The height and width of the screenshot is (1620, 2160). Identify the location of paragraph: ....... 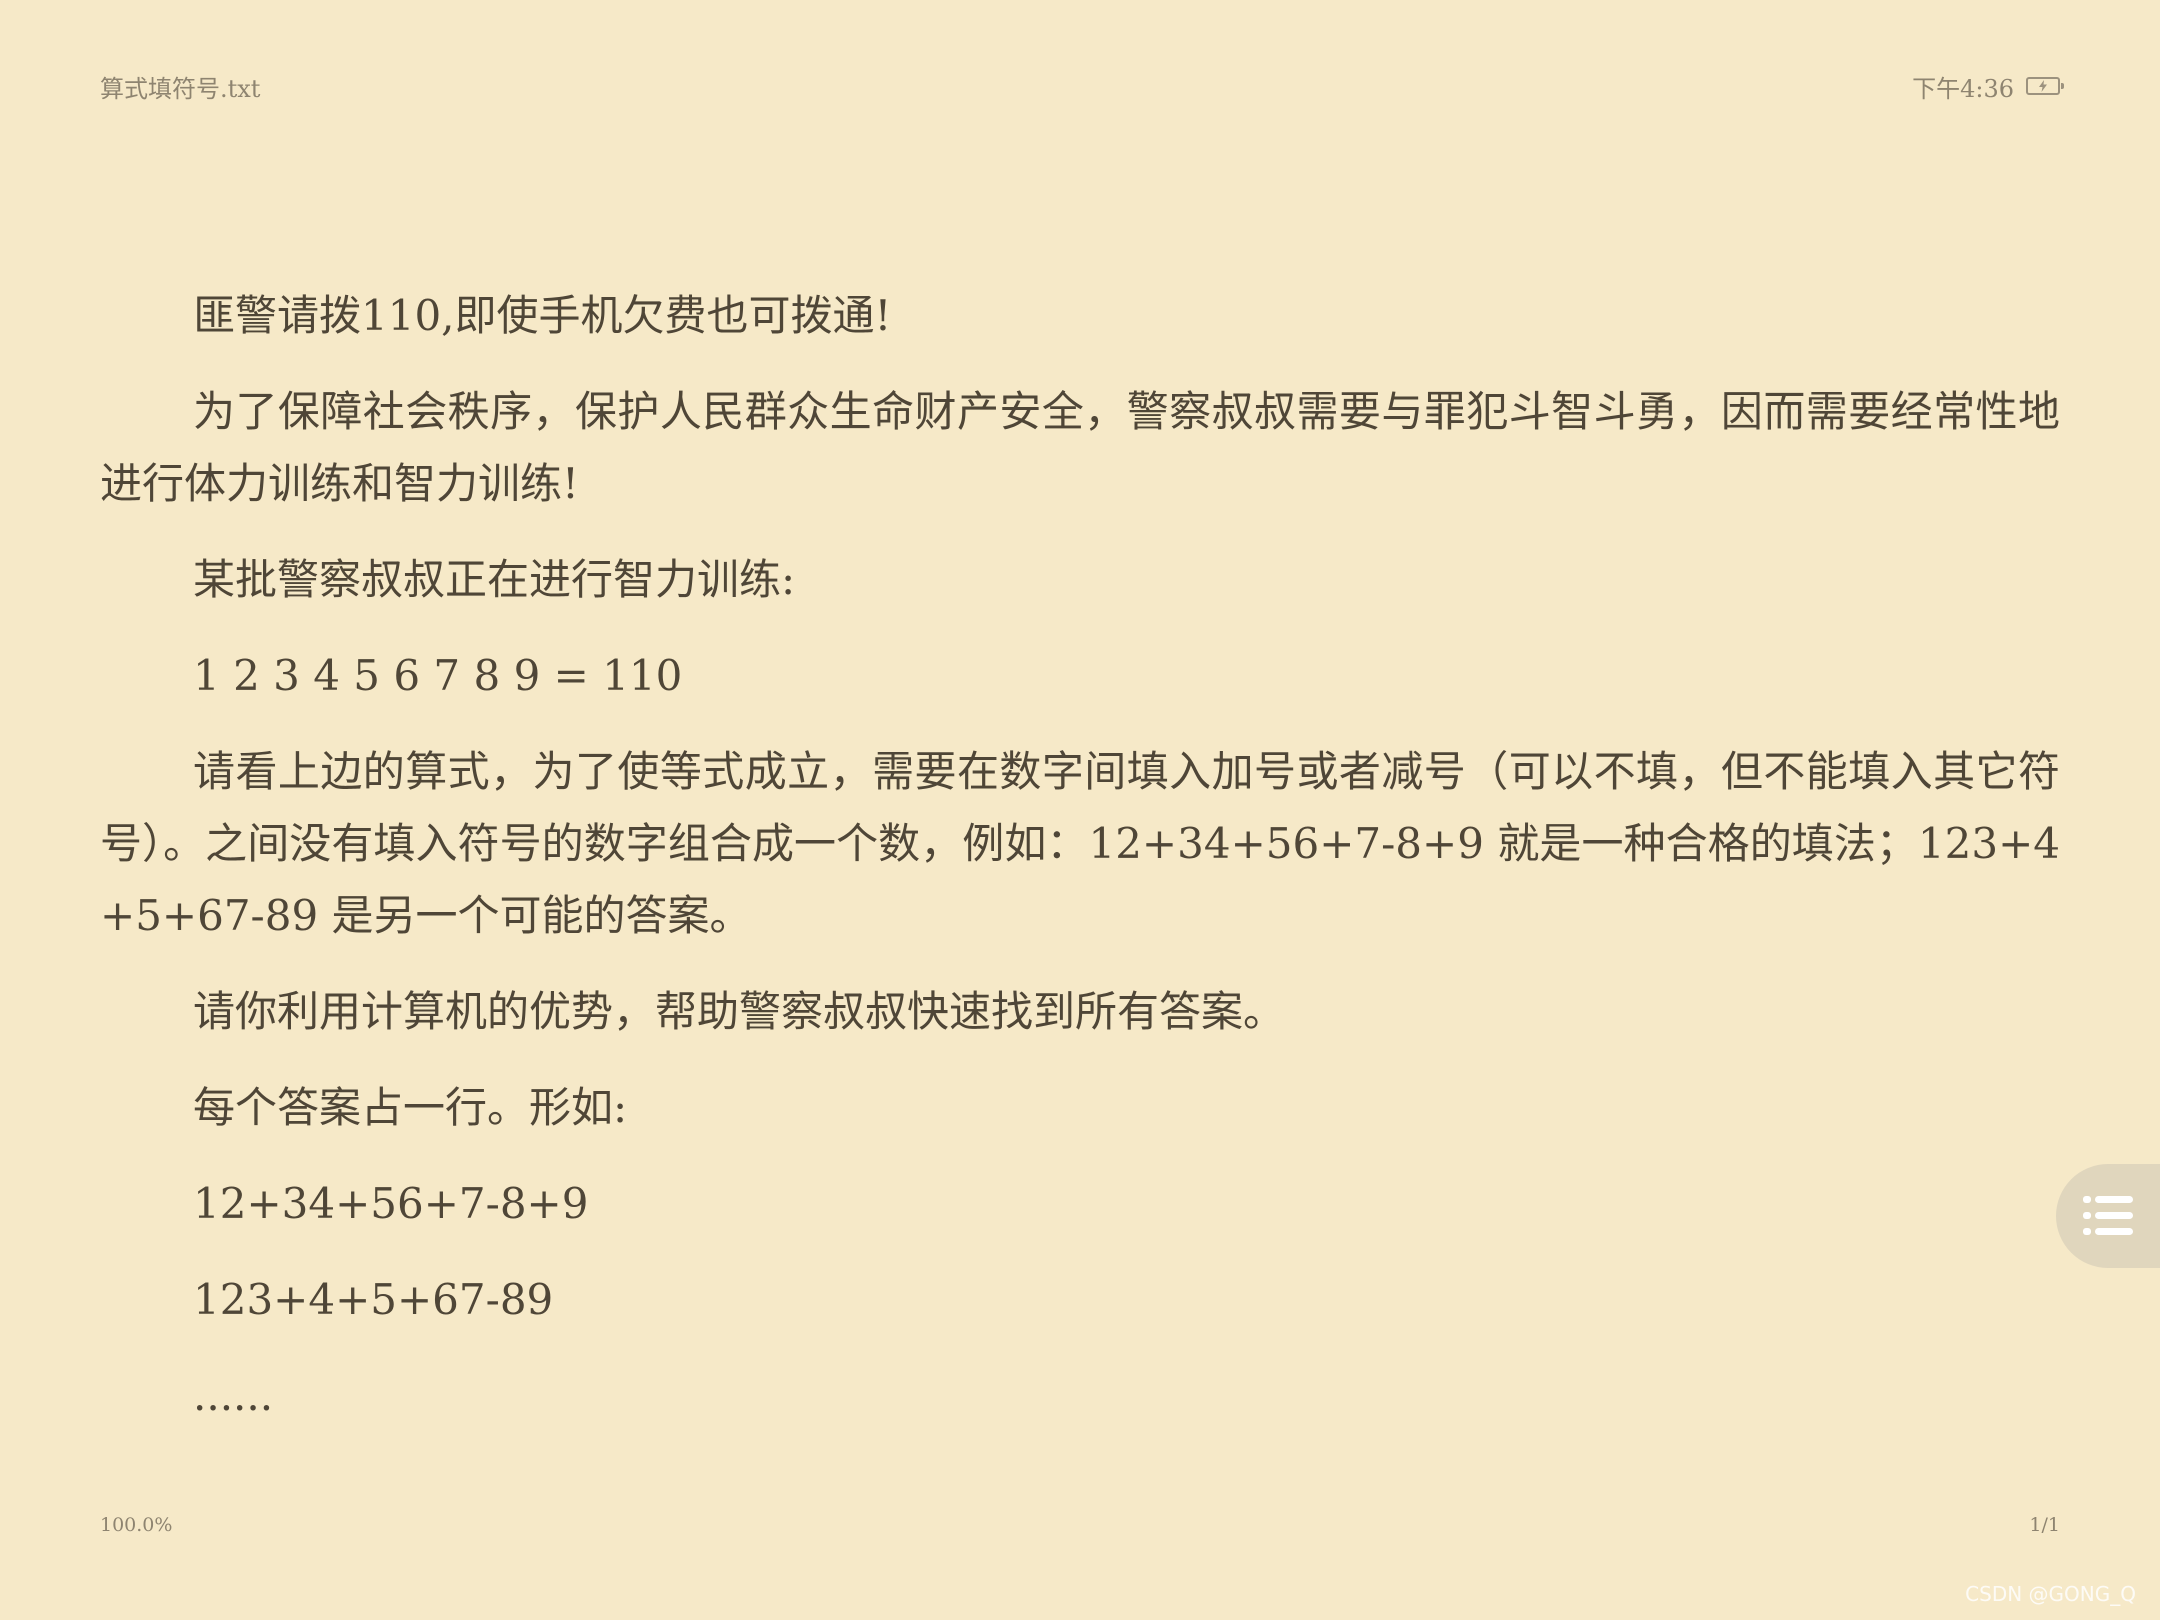
(233, 1395).